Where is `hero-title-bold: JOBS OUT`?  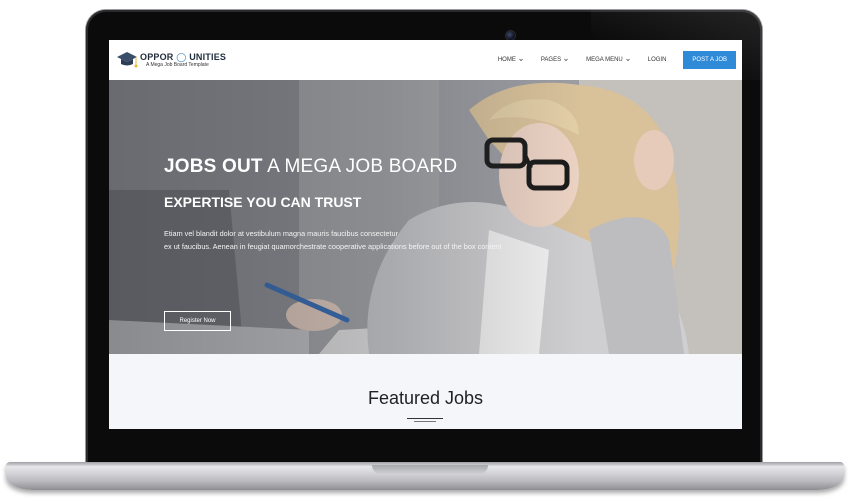 hero-title-bold: JOBS OUT is located at coordinates (213, 166).